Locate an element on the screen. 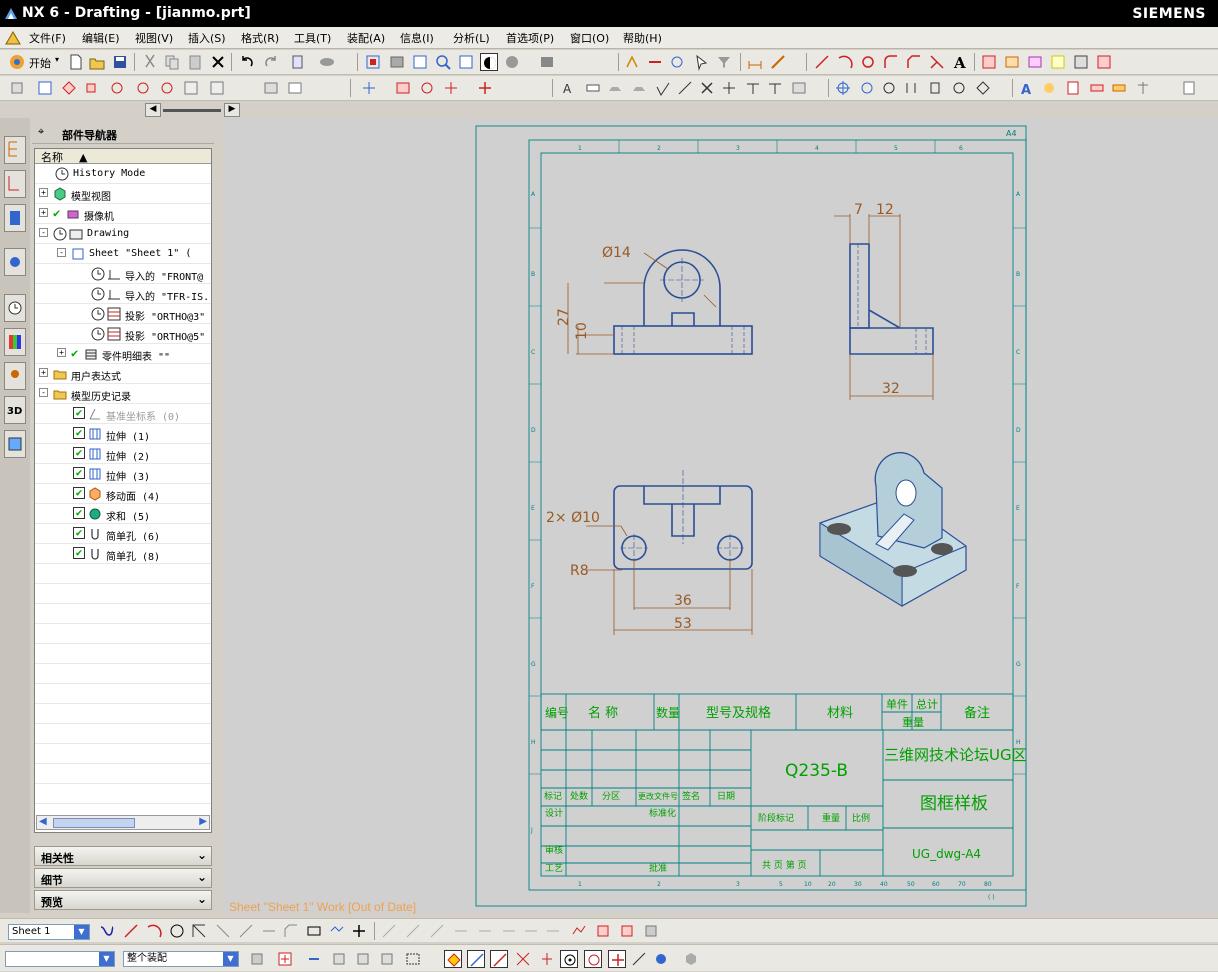 Image resolution: width=1218 pixels, height=972 pixels. tree-node: + 模型视图 is located at coordinates (123, 194).